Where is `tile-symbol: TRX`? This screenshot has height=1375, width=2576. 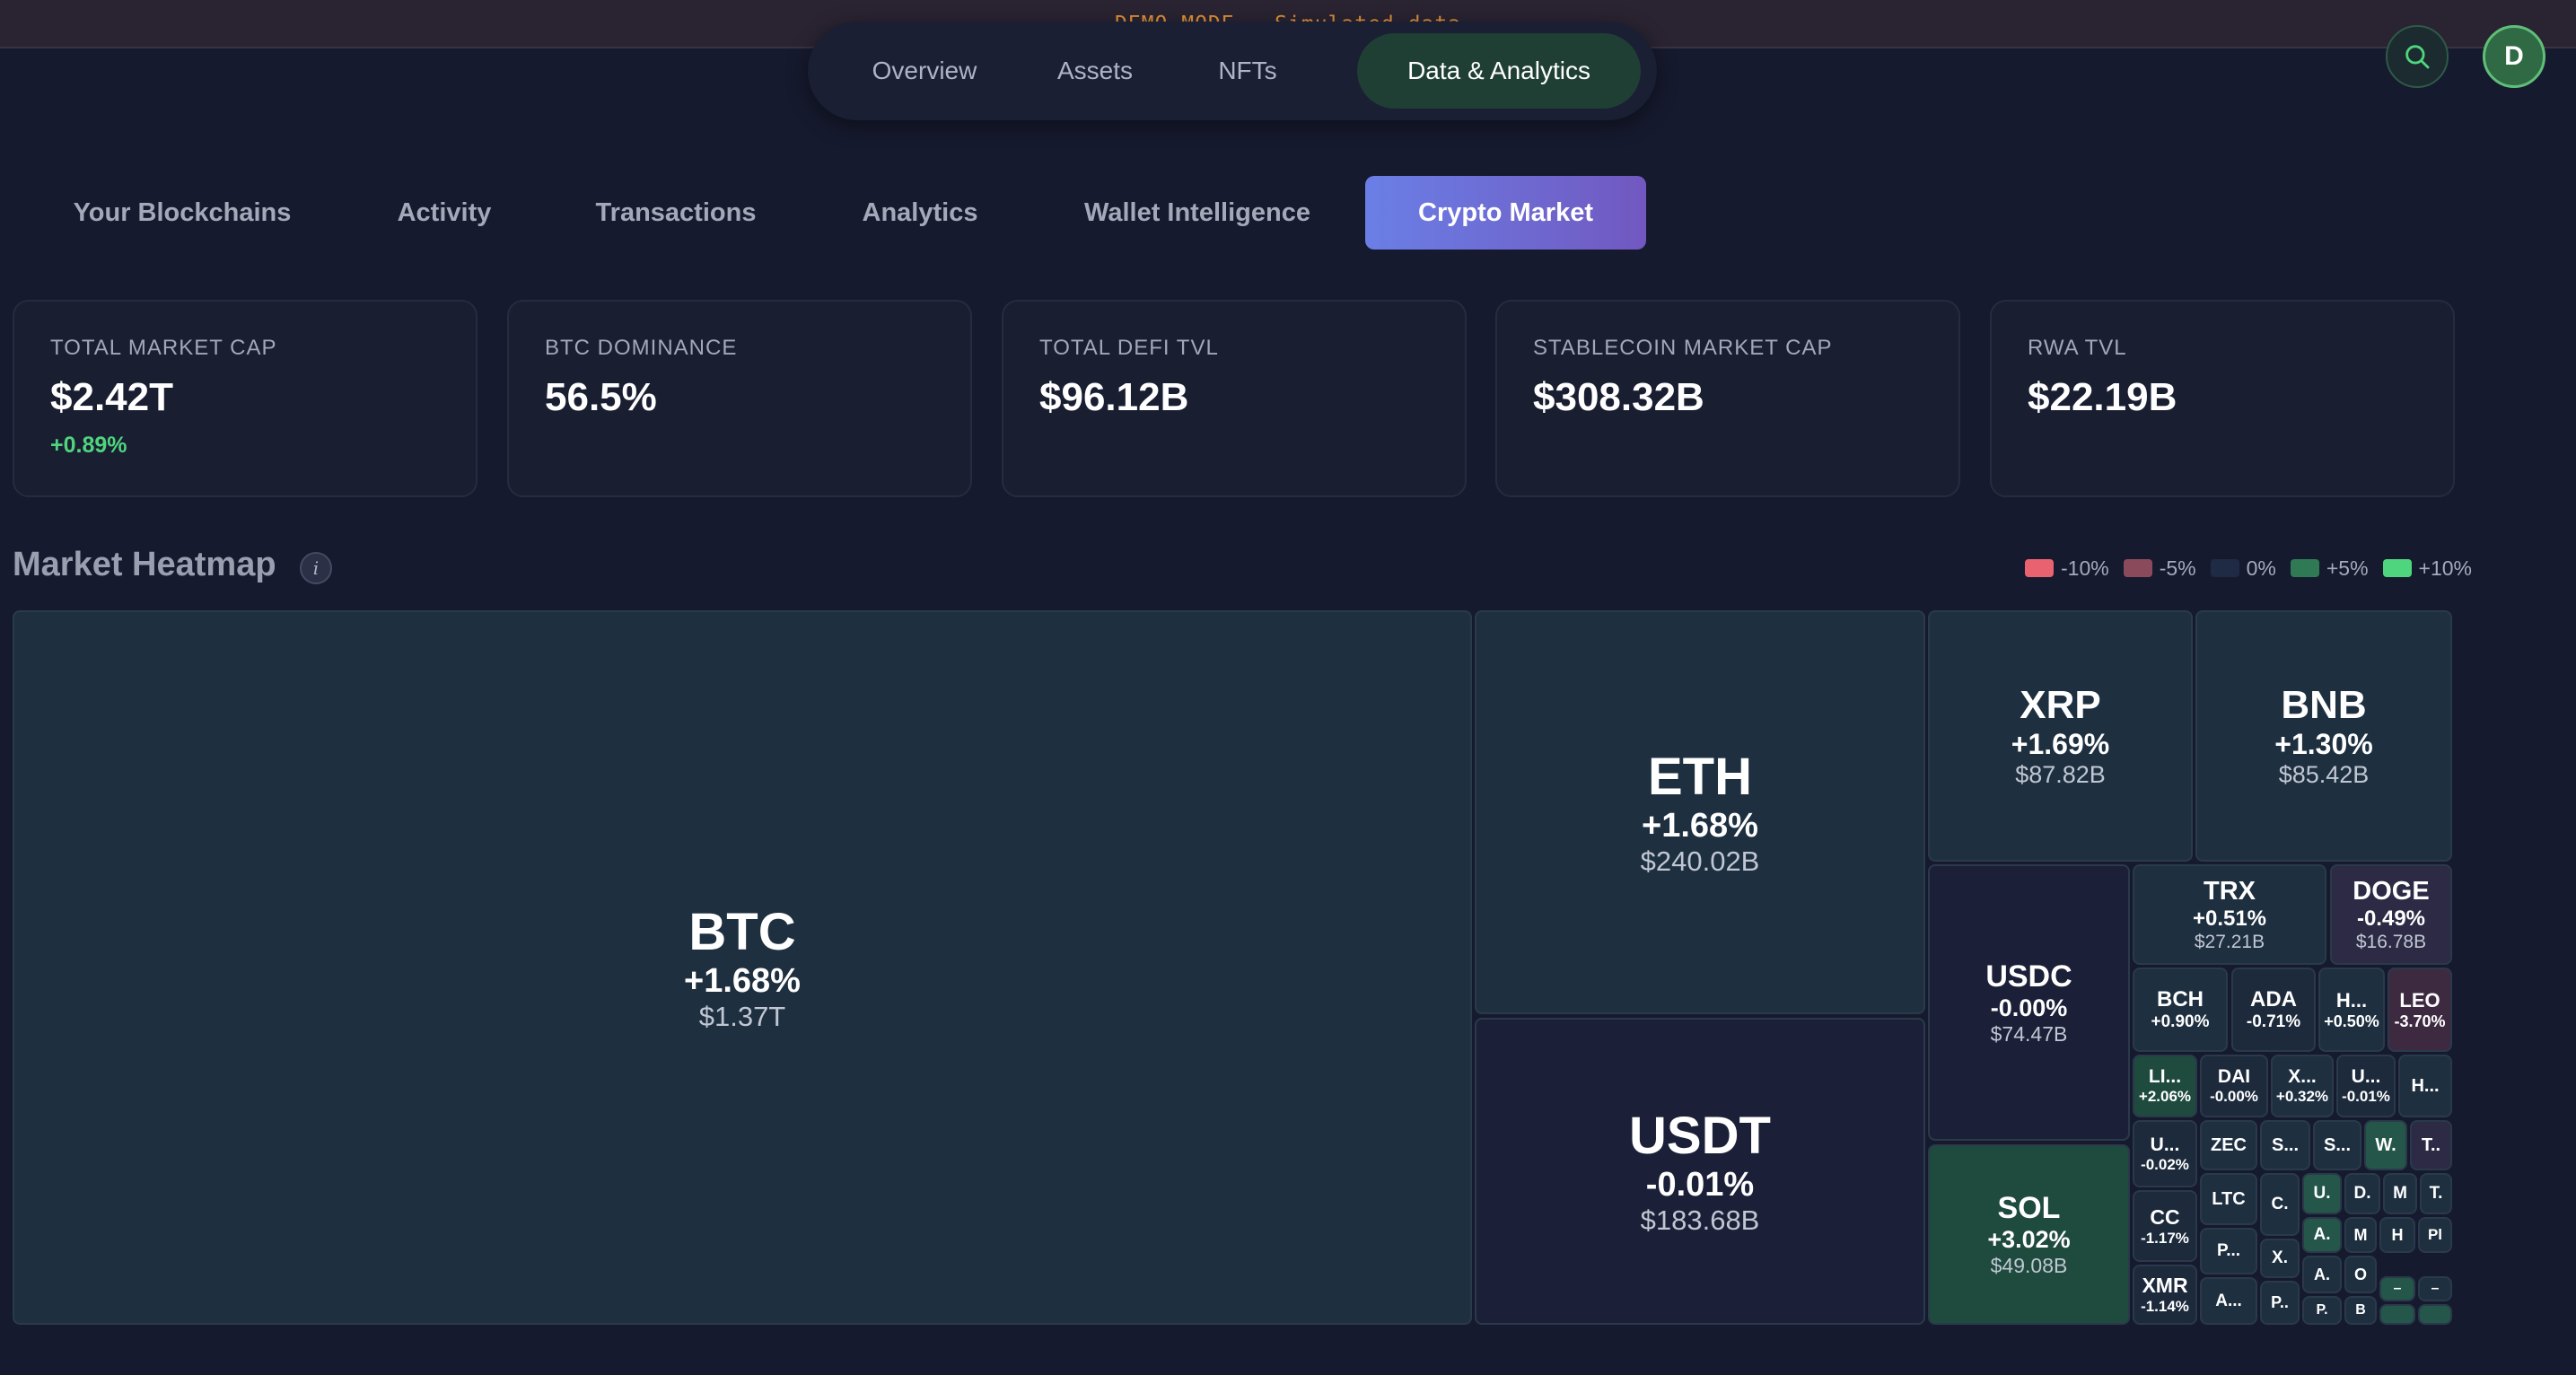 tile-symbol: TRX is located at coordinates (2230, 891).